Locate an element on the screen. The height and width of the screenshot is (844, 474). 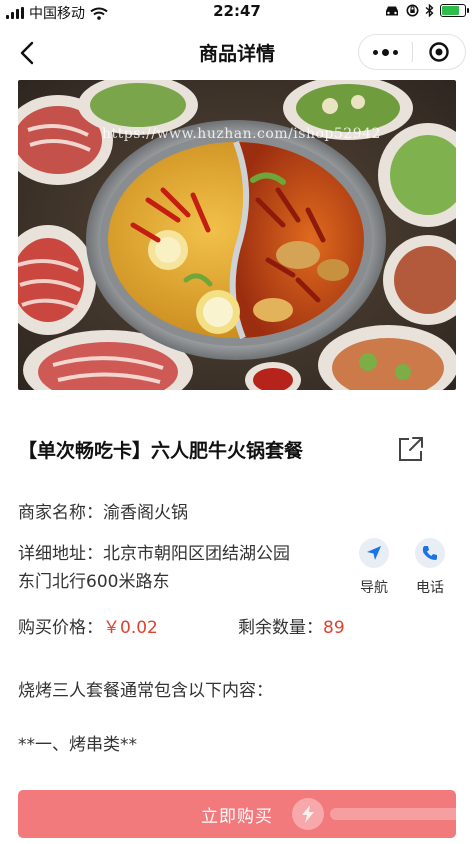
shop-name-value: 渝香阁火锅 is located at coordinates (145, 513).